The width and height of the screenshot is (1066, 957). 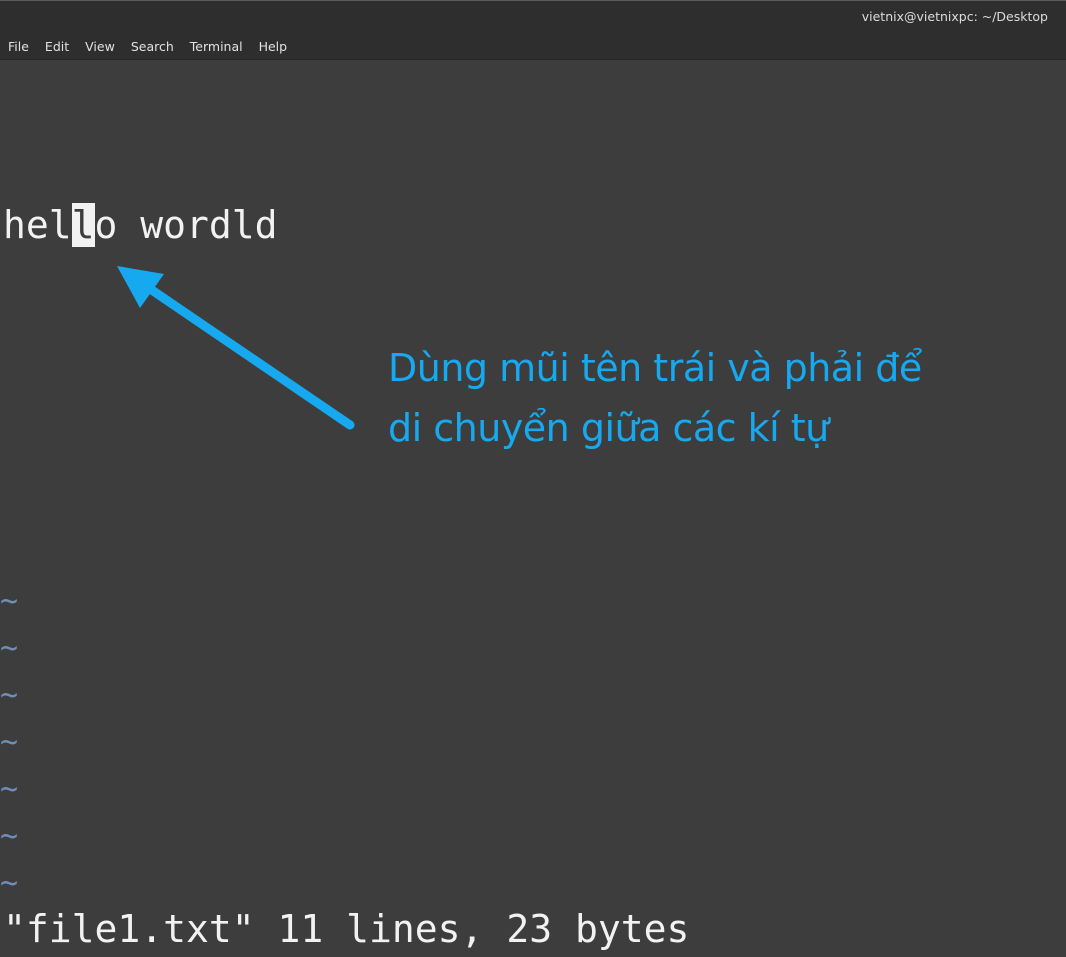 I want to click on menu-search: Search, so click(x=152, y=46).